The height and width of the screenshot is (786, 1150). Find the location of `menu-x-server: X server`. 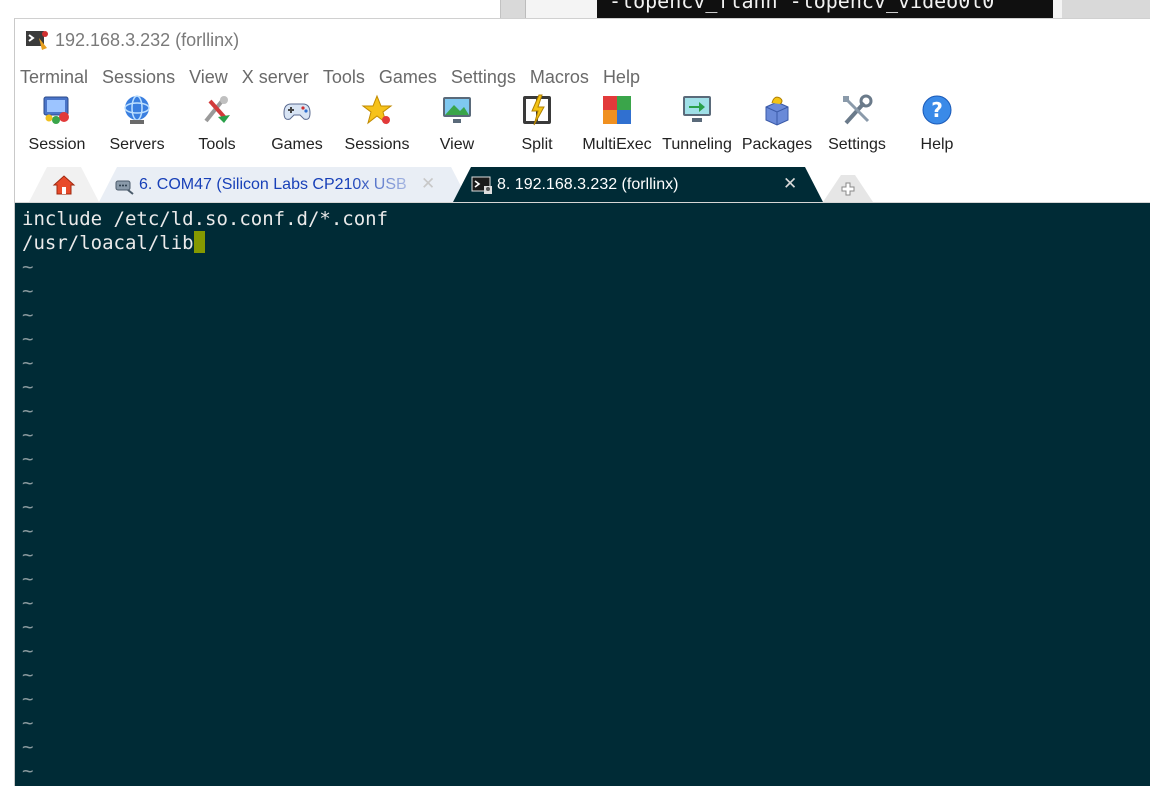

menu-x-server: X server is located at coordinates (275, 77).